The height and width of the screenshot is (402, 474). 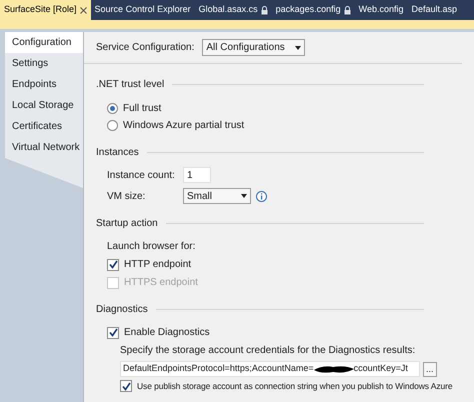 What do you see at coordinates (127, 224) in the screenshot?
I see `section-title: Startup action` at bounding box center [127, 224].